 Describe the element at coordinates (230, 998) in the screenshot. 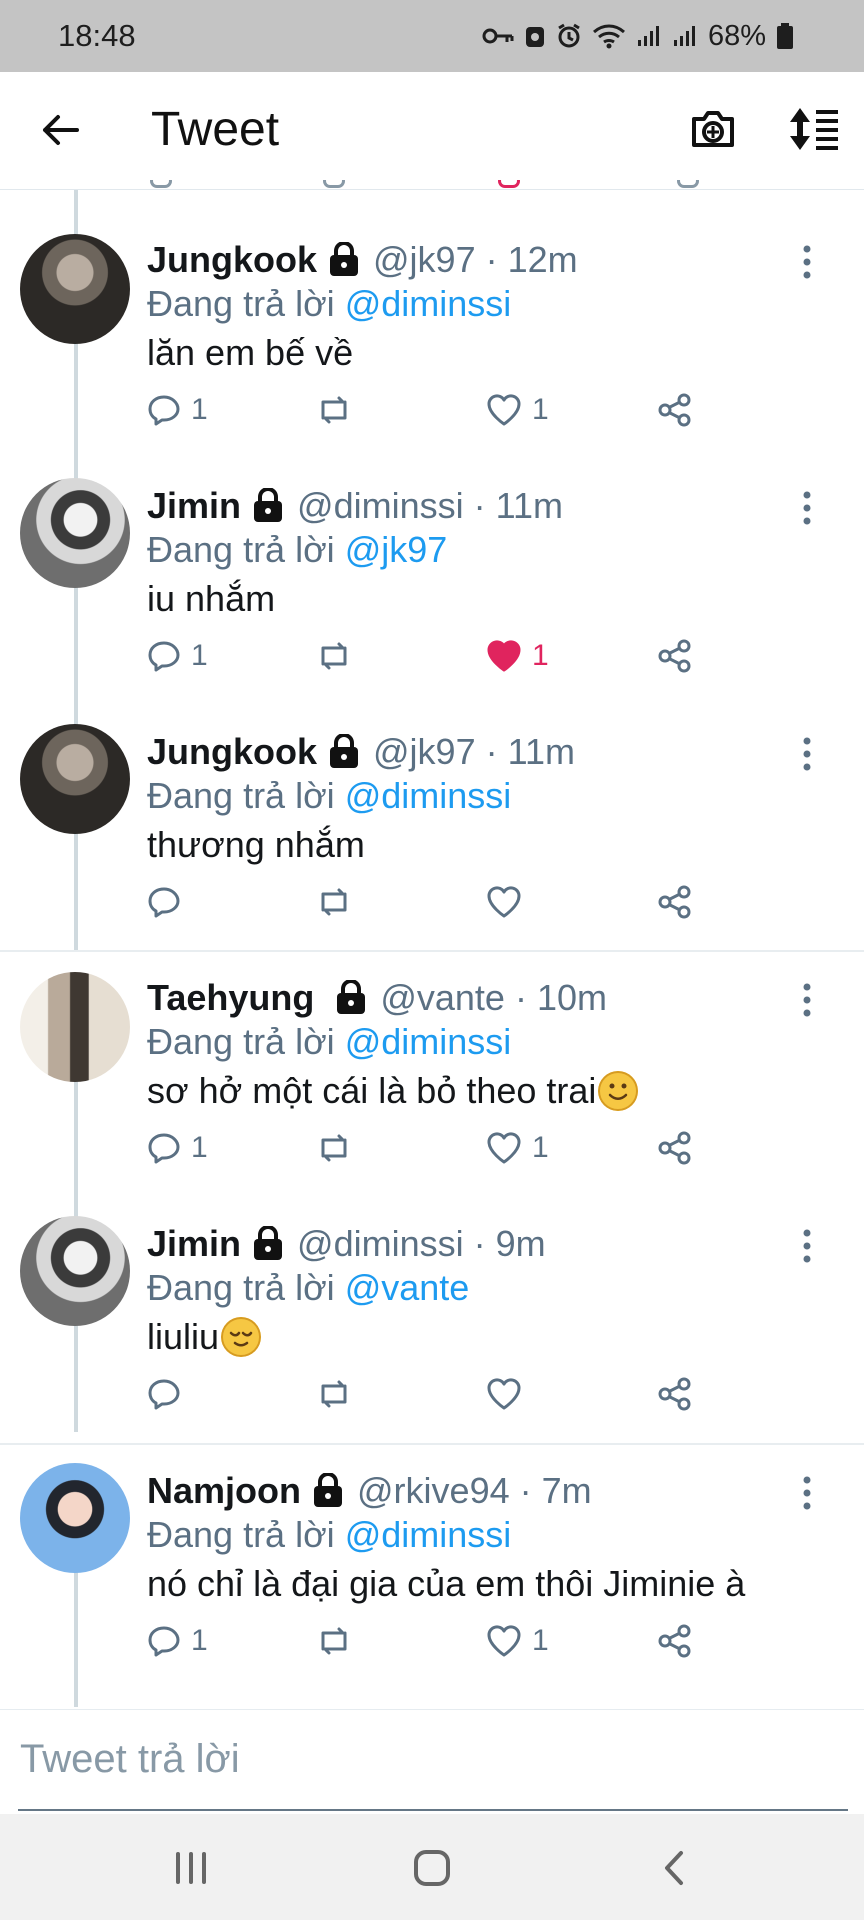

I see `author-name: Taehyung` at that location.